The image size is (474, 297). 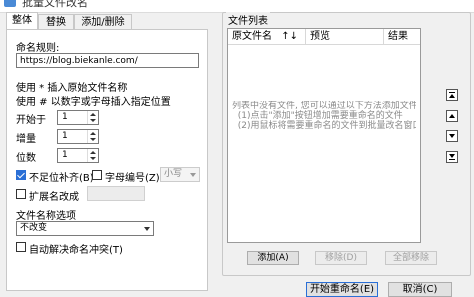 What do you see at coordinates (38, 48) in the screenshot?
I see `naming-rule-label: 命名规则:` at bounding box center [38, 48].